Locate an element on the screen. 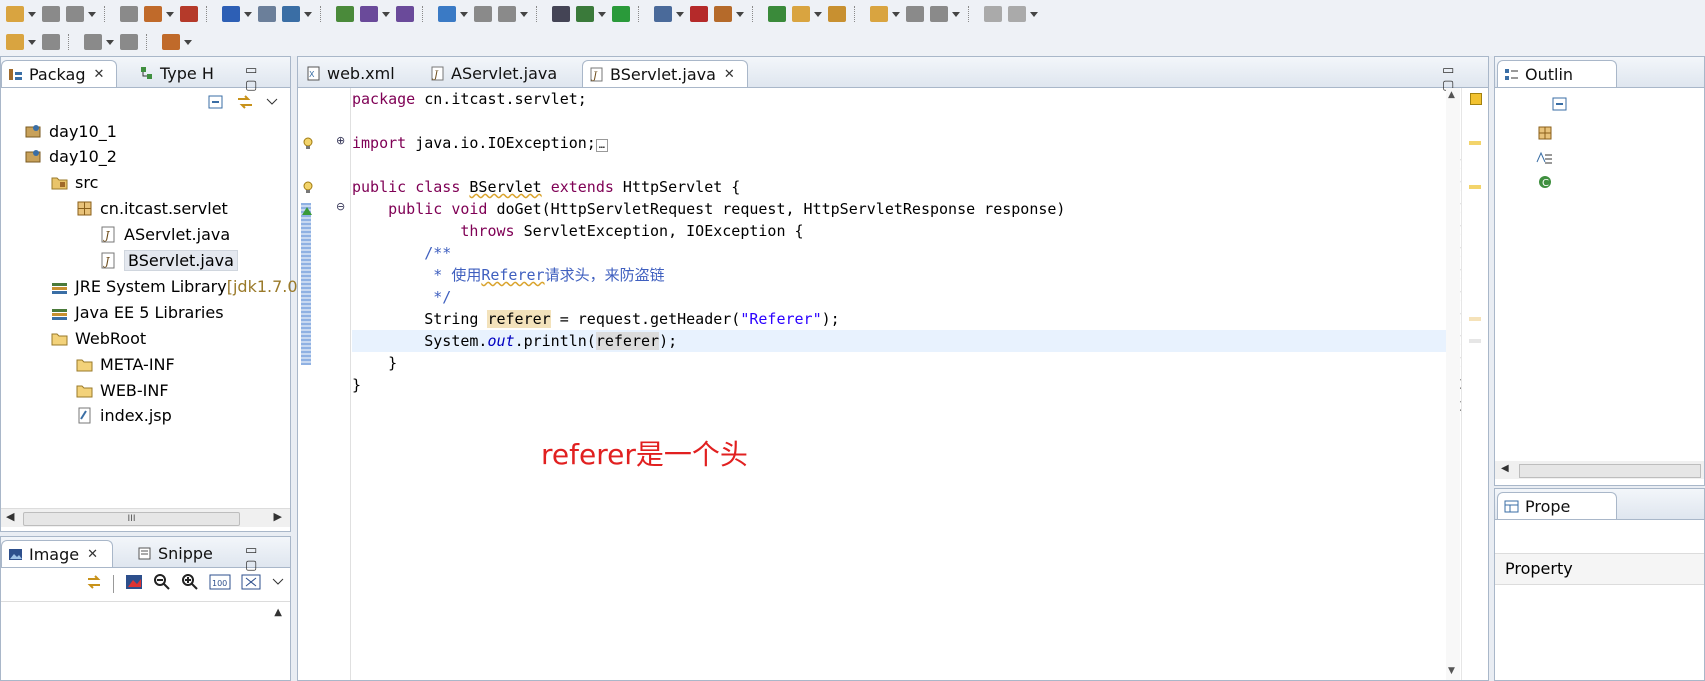 The width and height of the screenshot is (1705, 681). new-icon is located at coordinates (15, 14).